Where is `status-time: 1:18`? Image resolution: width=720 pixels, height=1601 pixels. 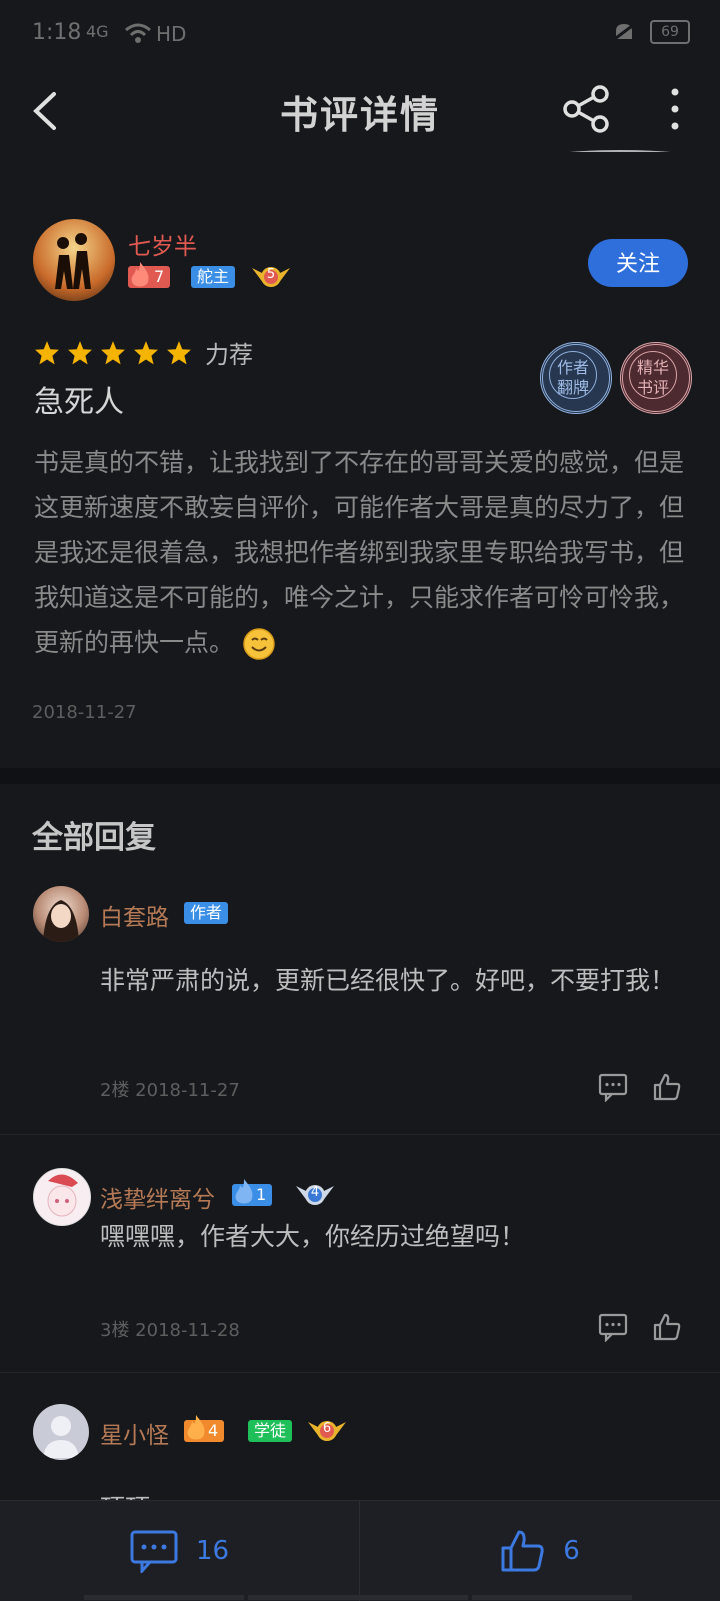
status-time: 1:18 is located at coordinates (57, 32).